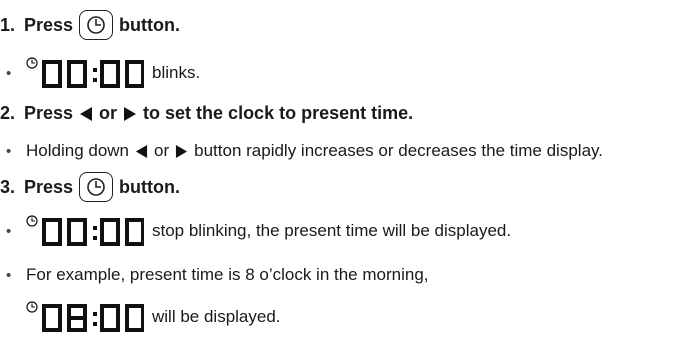 This screenshot has width=691, height=349. I want to click on step-text-after: to set the clock to present time., so click(278, 113).